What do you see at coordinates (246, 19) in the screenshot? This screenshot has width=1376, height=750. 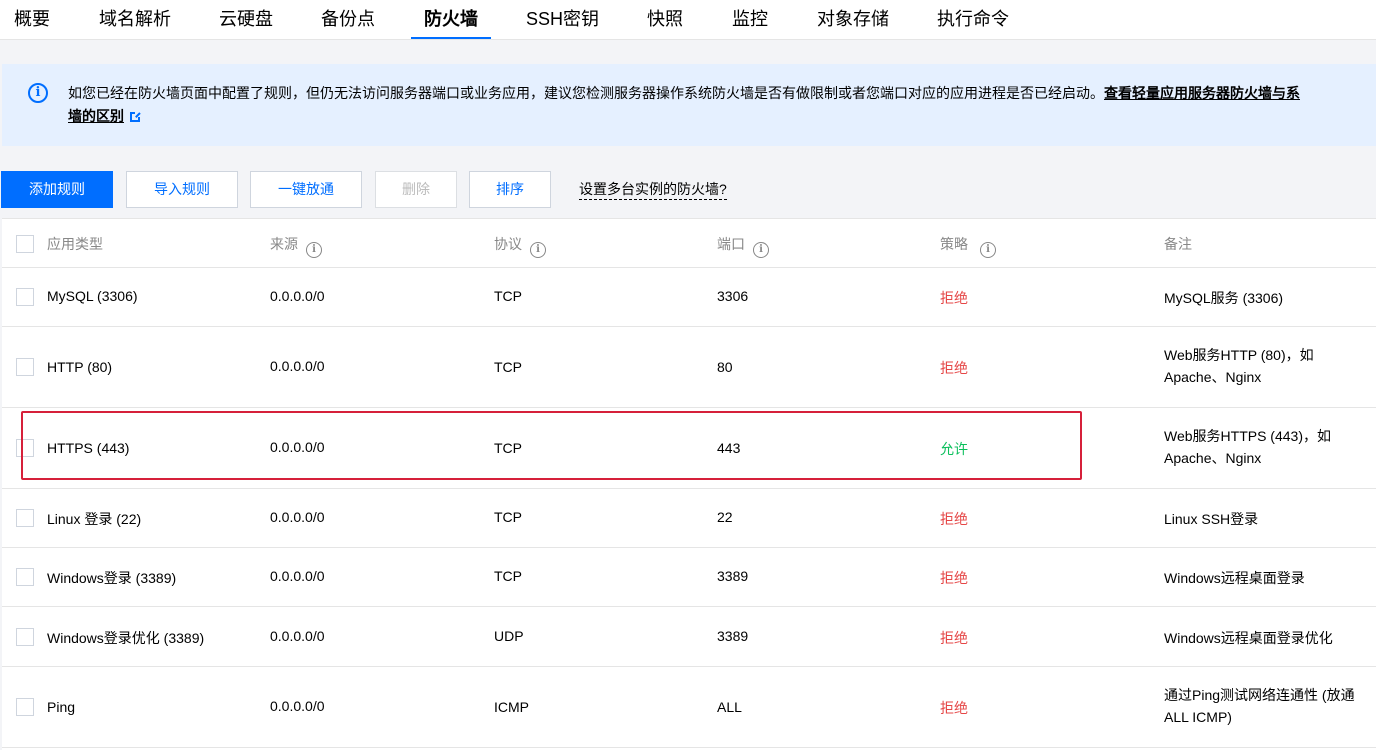 I see `tab-cloud-disk: 云硬盘` at bounding box center [246, 19].